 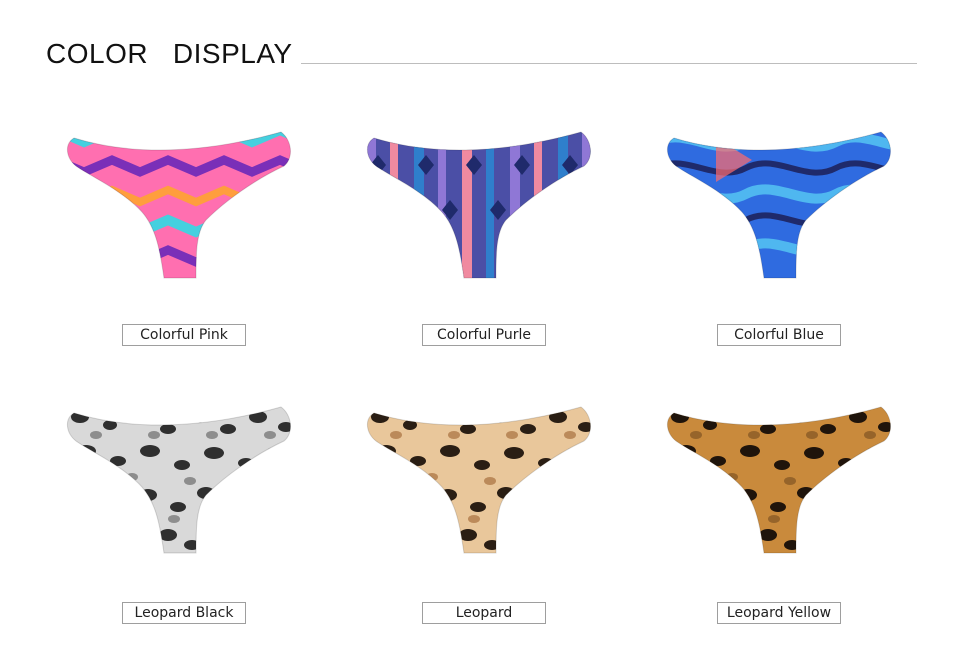 What do you see at coordinates (779, 335) in the screenshot?
I see `product-label: Colorful Blue` at bounding box center [779, 335].